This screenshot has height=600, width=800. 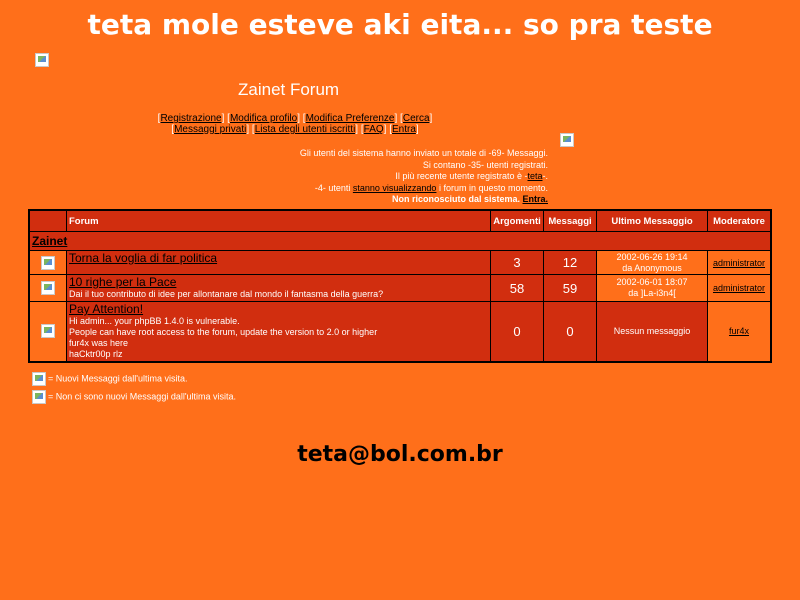 I want to click on last-post-cell: 2002-06-01 18:07 da ]La-i3n4[, so click(x=652, y=288).